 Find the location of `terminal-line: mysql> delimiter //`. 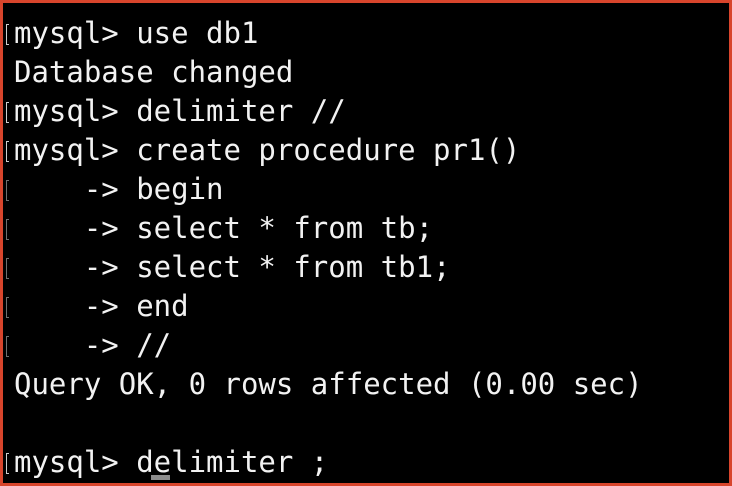

terminal-line: mysql> delimiter // is located at coordinates (366, 111).